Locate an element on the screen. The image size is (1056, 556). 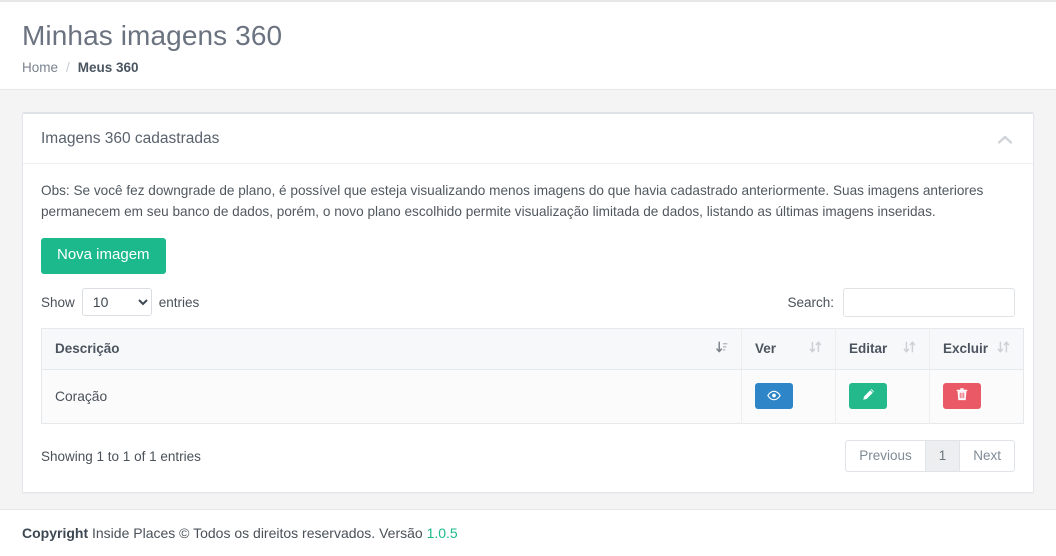
datatable-search-control: Search: is located at coordinates (901, 302).